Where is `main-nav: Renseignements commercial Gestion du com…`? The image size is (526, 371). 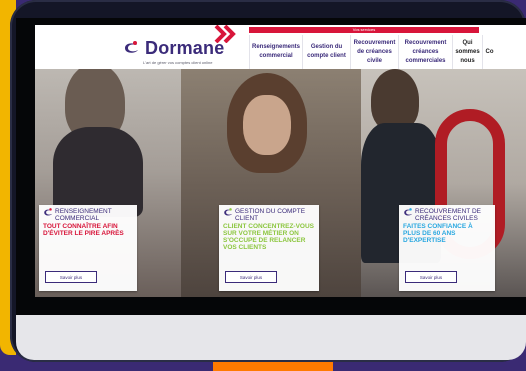 main-nav: Renseignements commercial Gestion du com… is located at coordinates (372, 52).